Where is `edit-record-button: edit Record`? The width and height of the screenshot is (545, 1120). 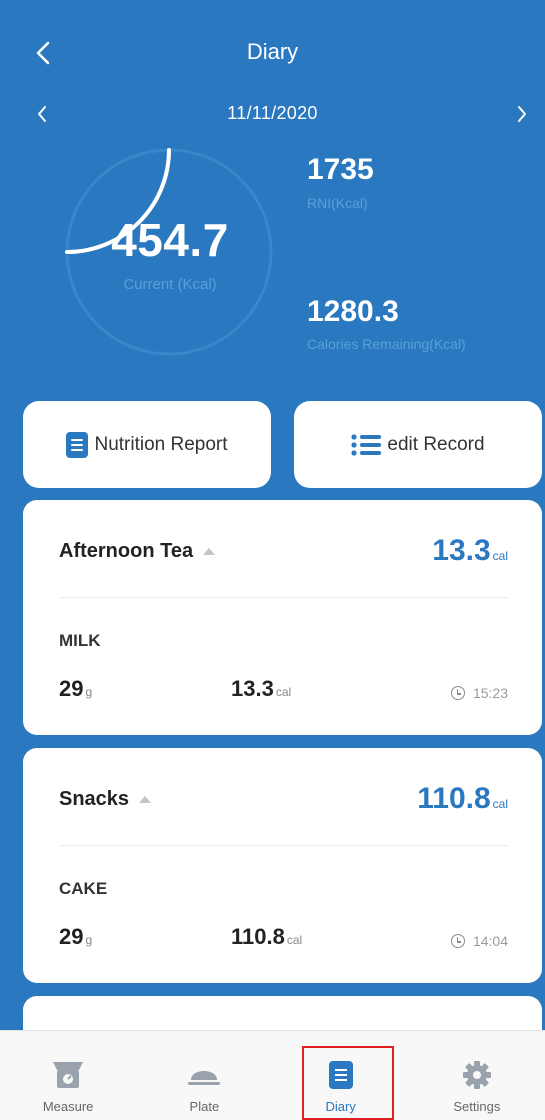
edit-record-button: edit Record is located at coordinates (418, 444).